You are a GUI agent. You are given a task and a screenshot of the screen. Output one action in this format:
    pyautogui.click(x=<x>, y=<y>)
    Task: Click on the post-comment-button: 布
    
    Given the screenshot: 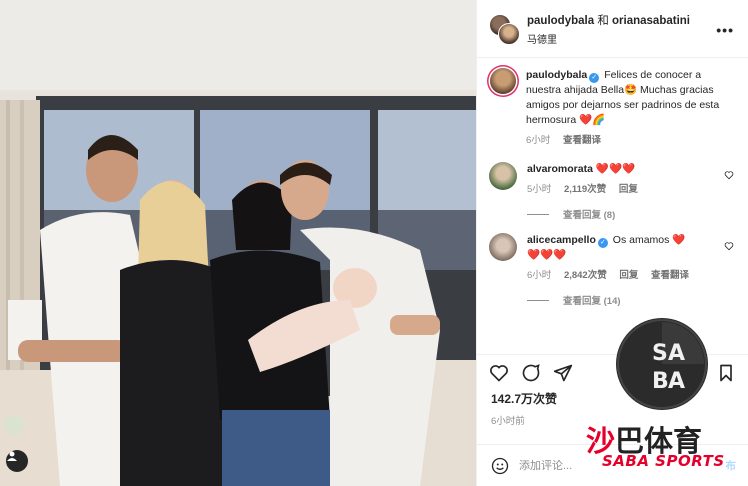 What is the action you would take?
    pyautogui.click(x=731, y=465)
    